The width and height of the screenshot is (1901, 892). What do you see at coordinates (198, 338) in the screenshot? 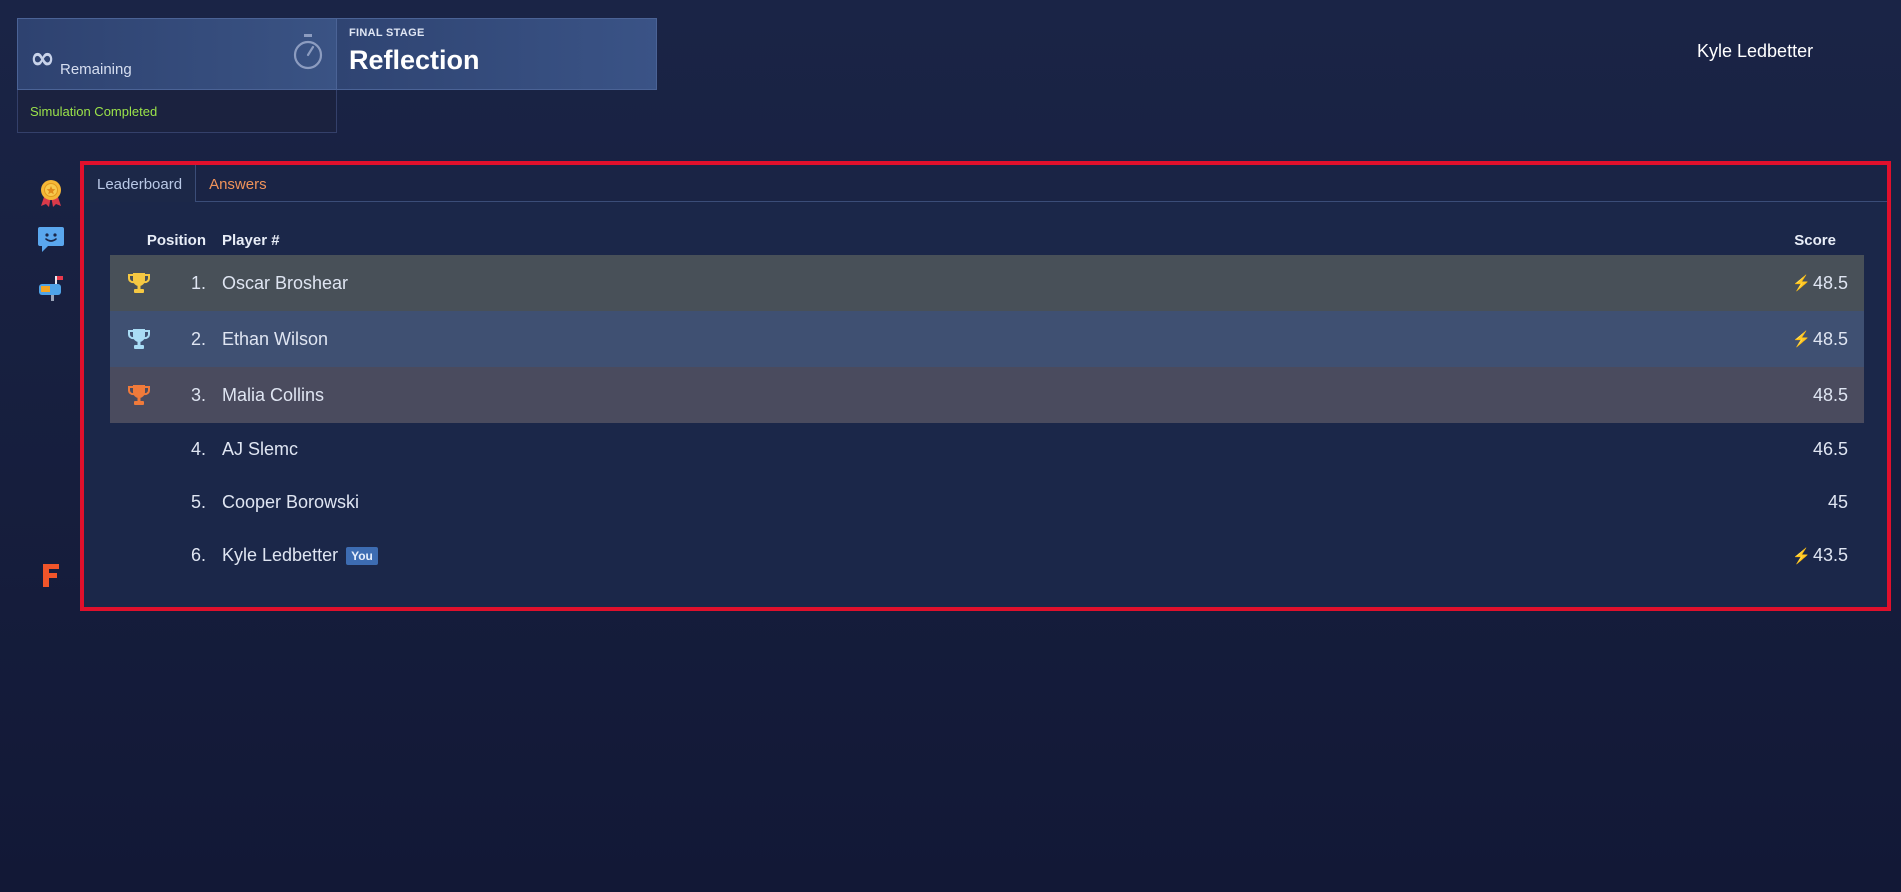
I see `row-position: 2.` at bounding box center [198, 338].